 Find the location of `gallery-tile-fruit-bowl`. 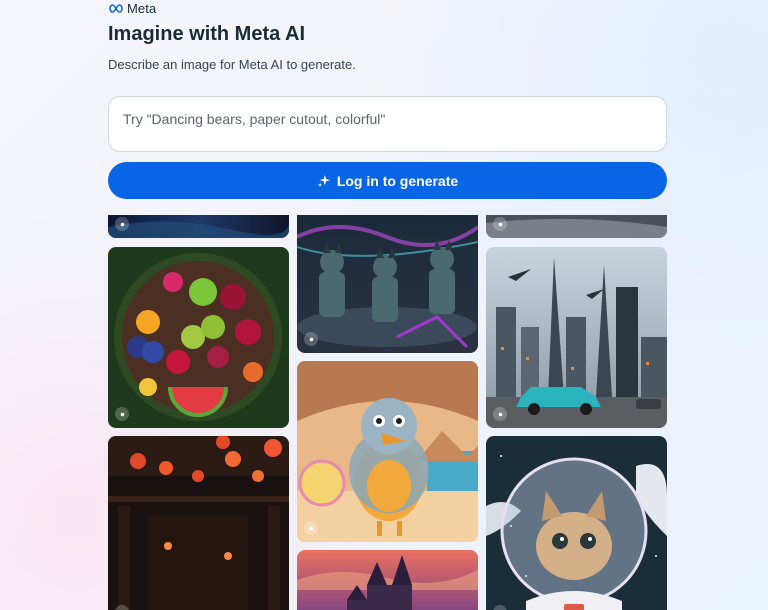

gallery-tile-fruit-bowl is located at coordinates (198, 337).